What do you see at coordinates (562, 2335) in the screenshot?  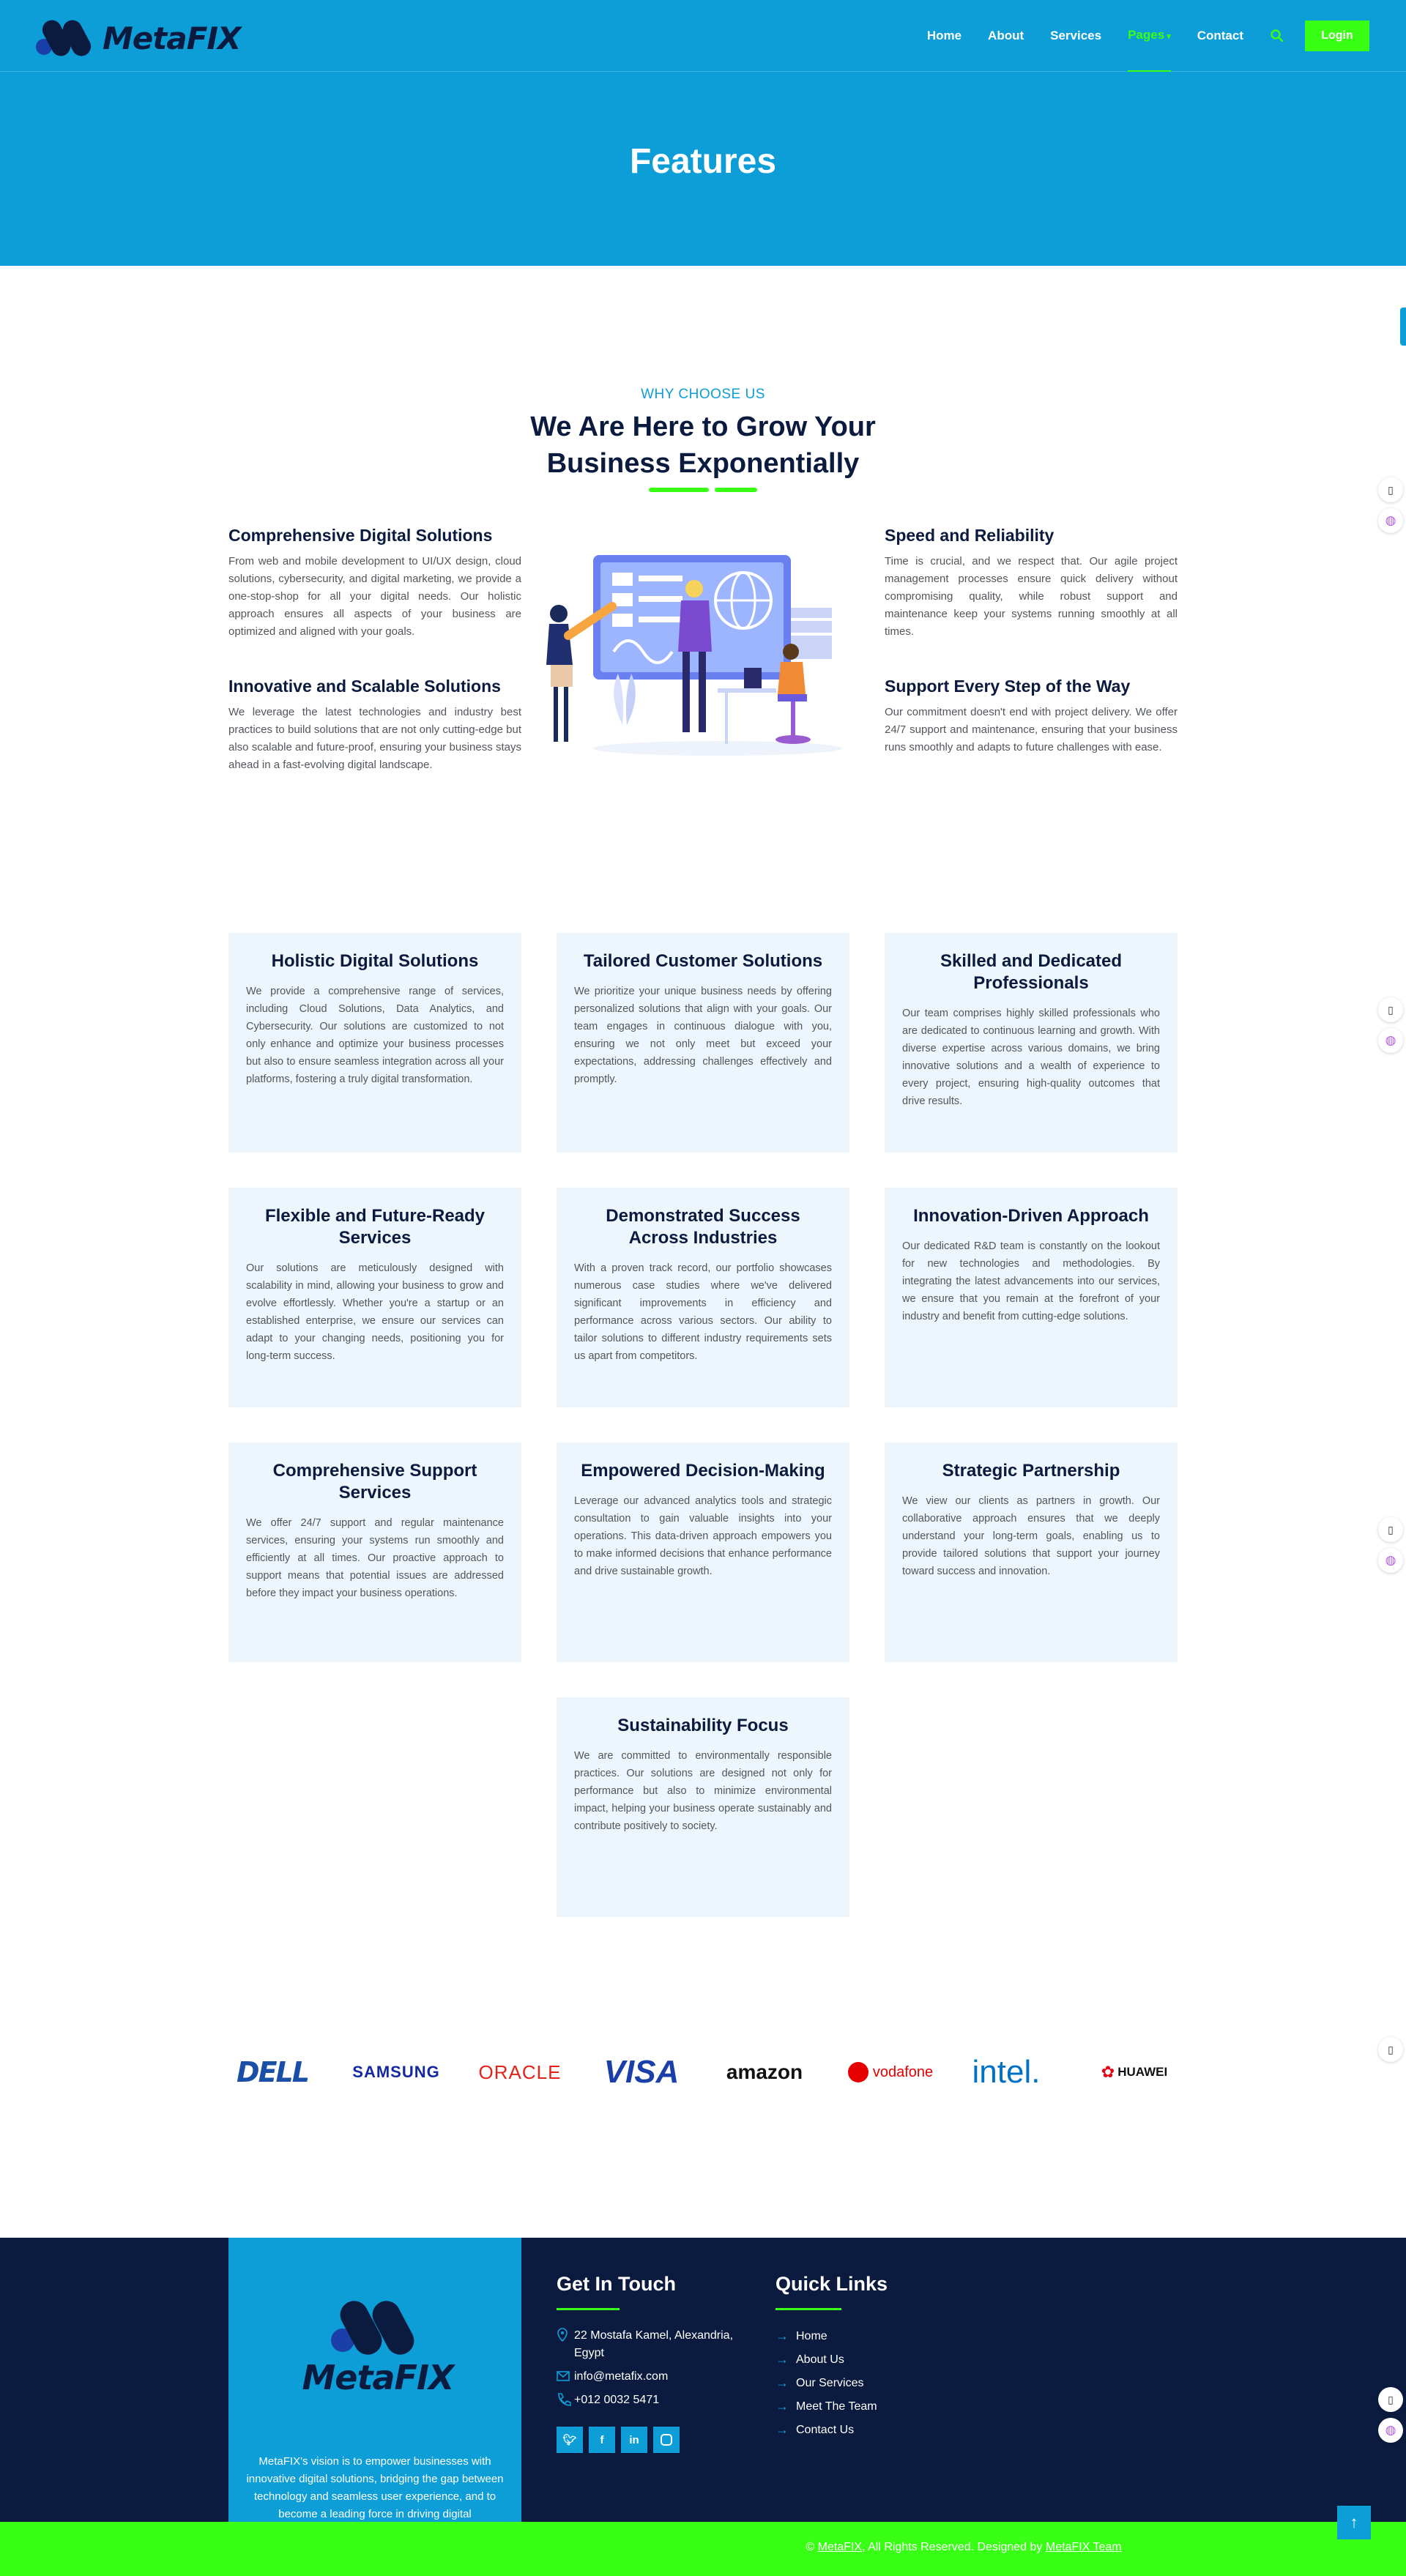 I see `map-pin-icon` at bounding box center [562, 2335].